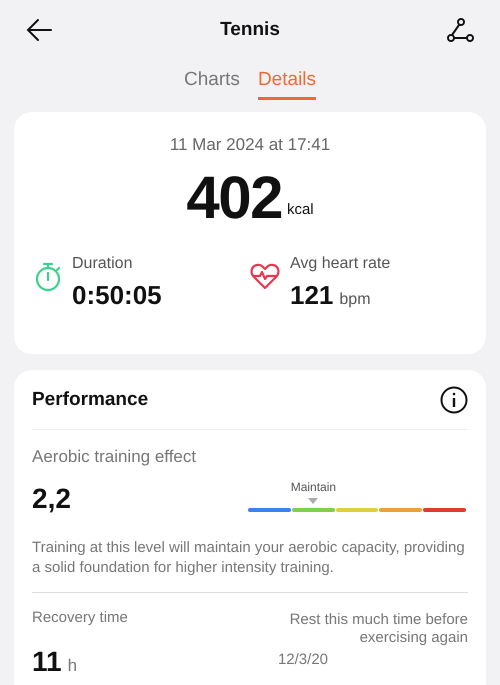 The image size is (500, 685). What do you see at coordinates (378, 628) in the screenshot?
I see `recovery-note: Rest this much time before exercising again` at bounding box center [378, 628].